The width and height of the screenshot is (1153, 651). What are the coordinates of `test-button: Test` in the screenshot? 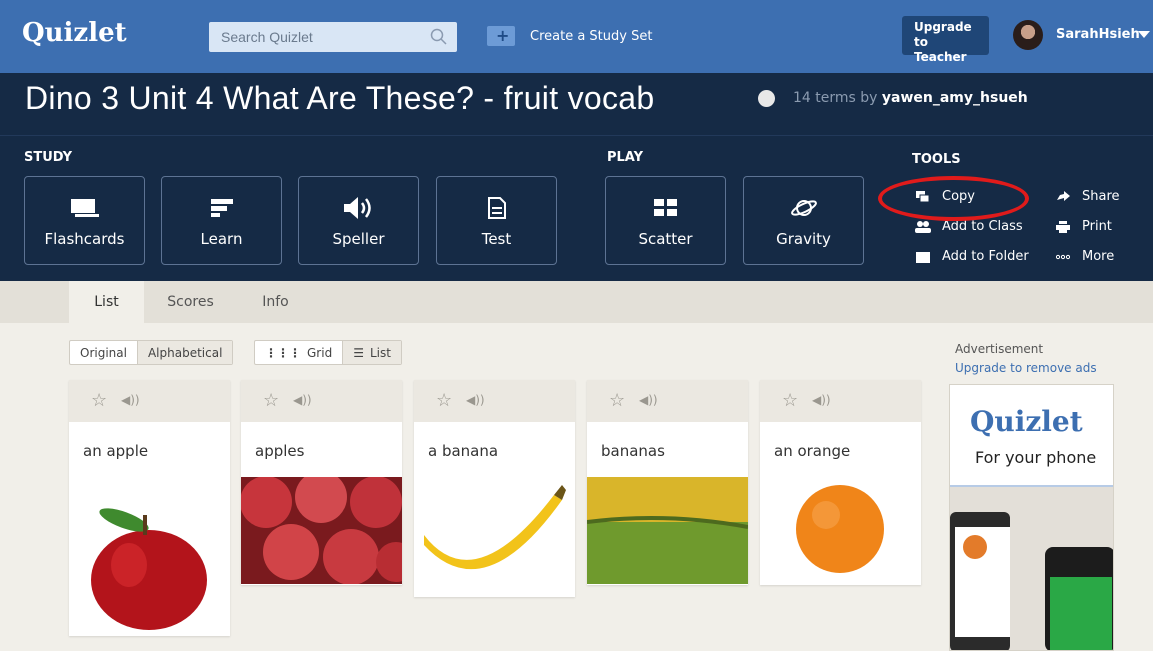 It's located at (496, 220).